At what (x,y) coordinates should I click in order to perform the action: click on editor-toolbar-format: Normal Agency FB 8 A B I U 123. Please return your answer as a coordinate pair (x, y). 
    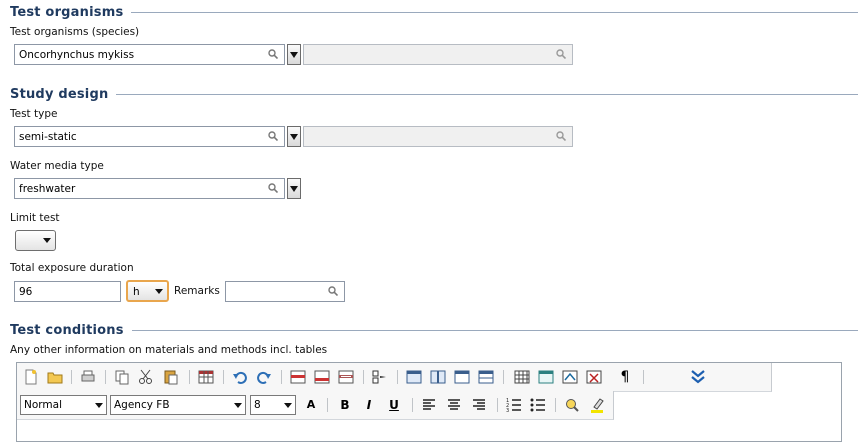
    Looking at the image, I should click on (315, 405).